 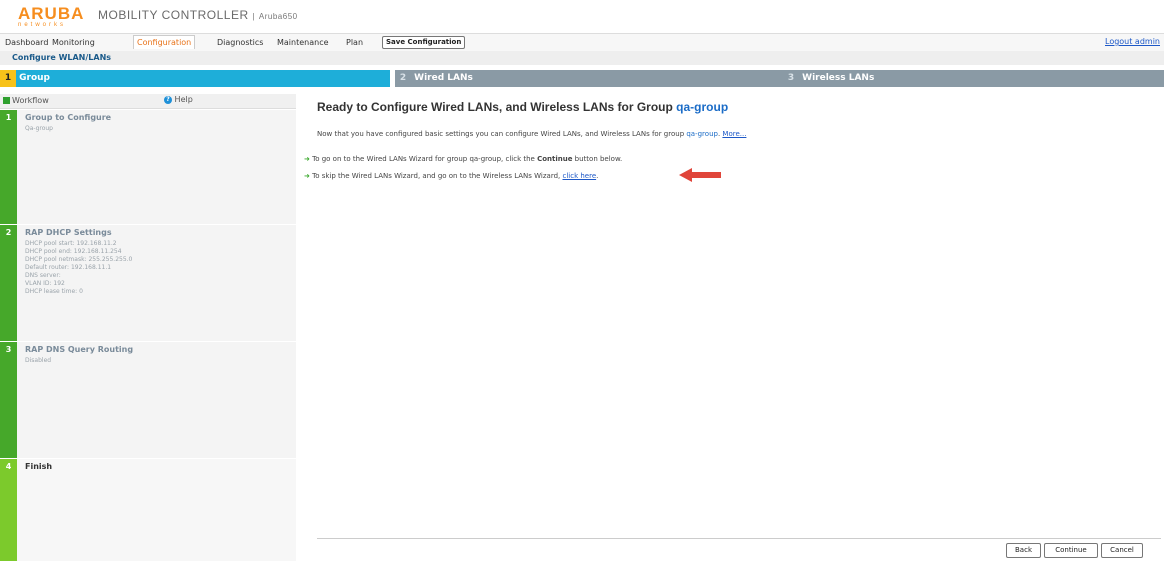 What do you see at coordinates (240, 42) in the screenshot?
I see `tab-diagnostics: Diagnostics` at bounding box center [240, 42].